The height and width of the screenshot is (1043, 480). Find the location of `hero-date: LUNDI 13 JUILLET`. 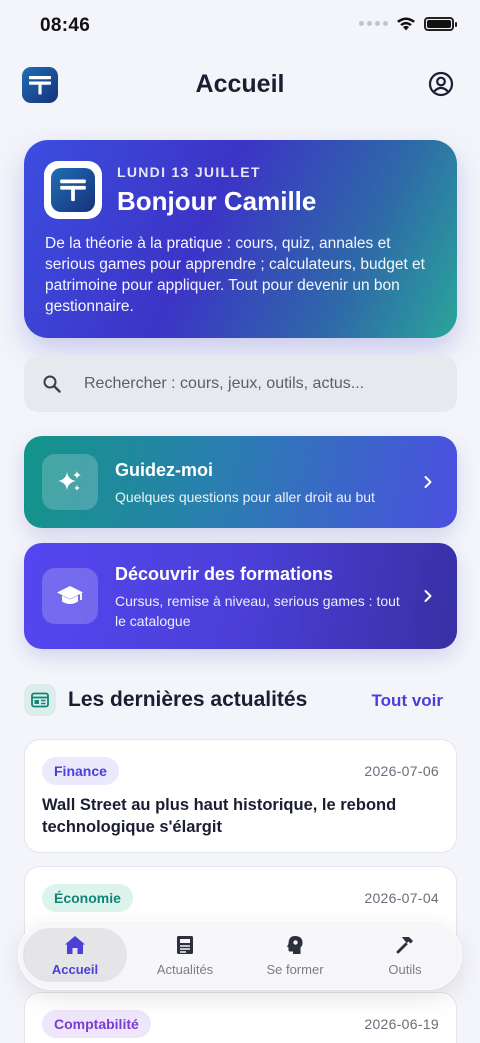

hero-date: LUNDI 13 JUILLET is located at coordinates (189, 172).